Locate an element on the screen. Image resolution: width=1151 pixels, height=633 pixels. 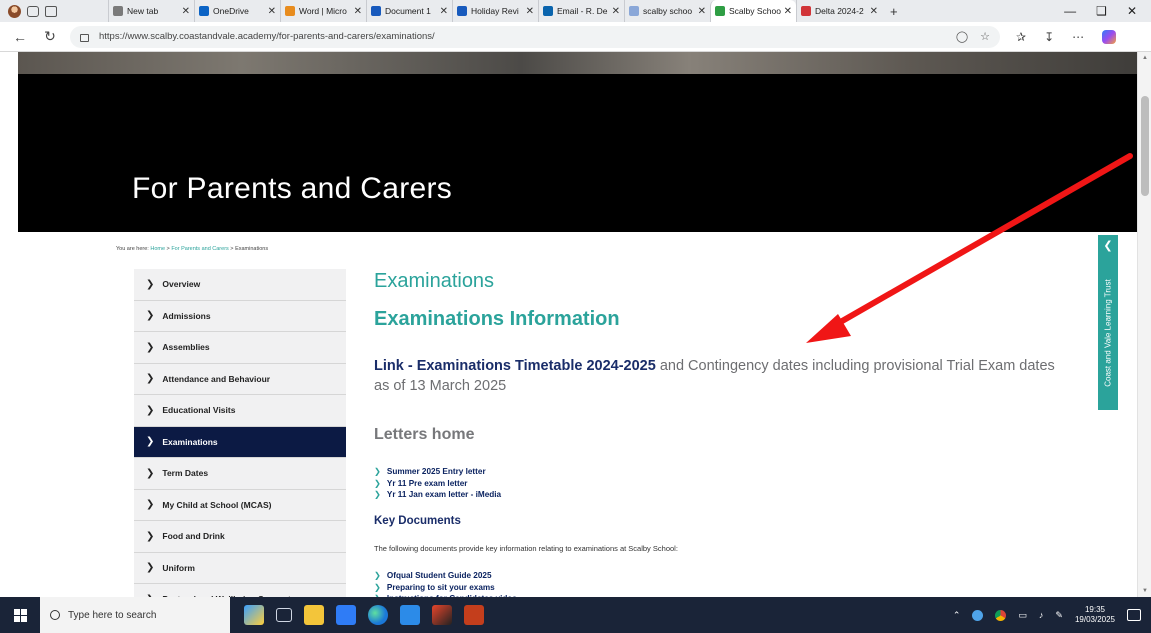
document-link: ❯ Preparing to sit your exams is located at coordinates (445, 588).